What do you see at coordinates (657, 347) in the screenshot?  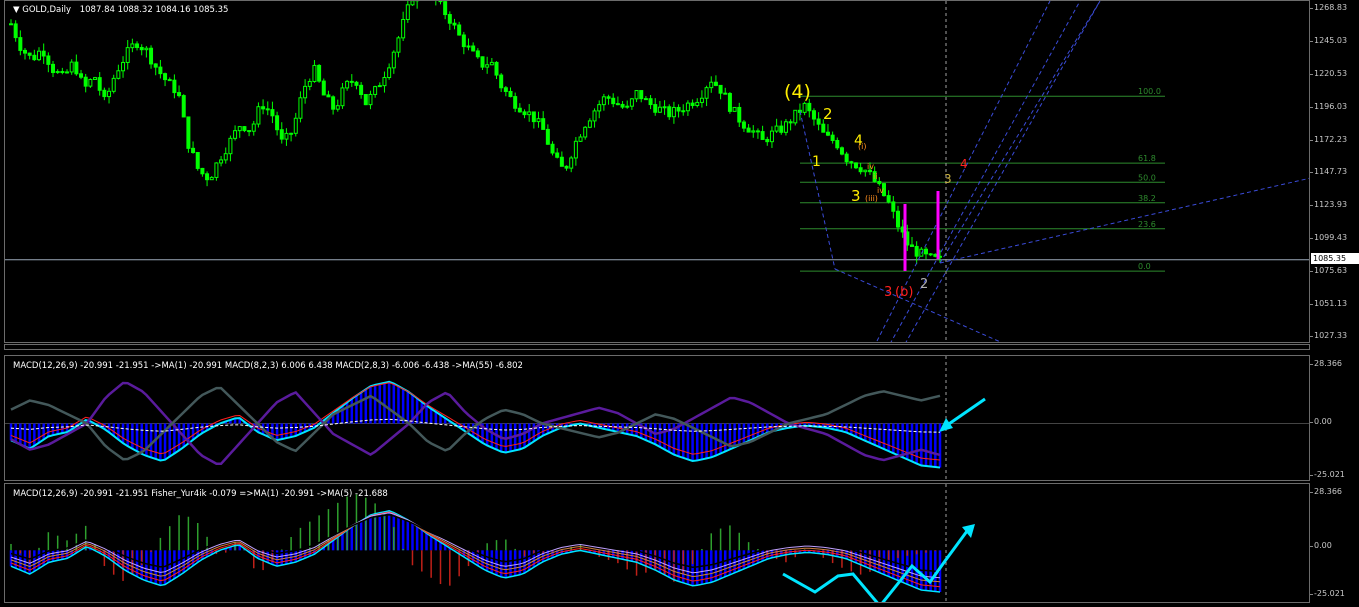 I see `pane-separator` at bounding box center [657, 347].